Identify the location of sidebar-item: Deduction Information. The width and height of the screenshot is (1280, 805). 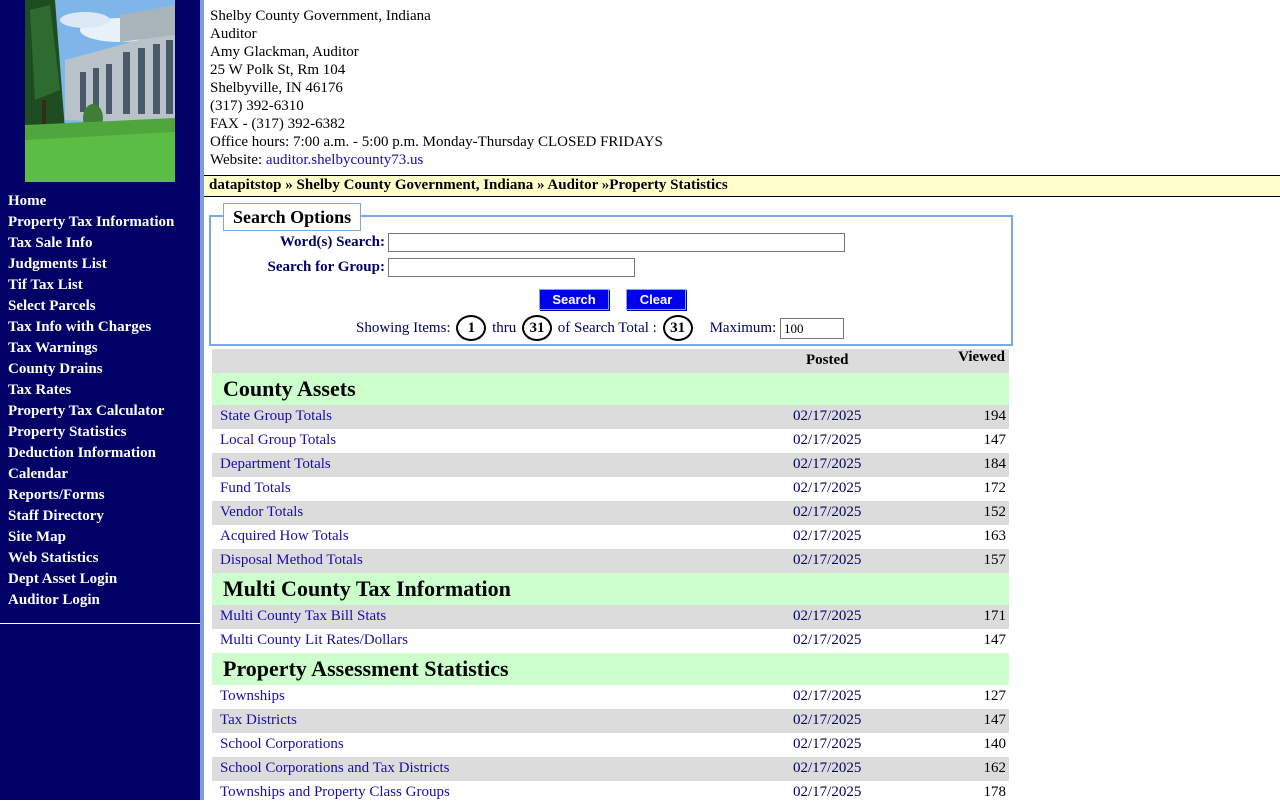
(91, 453).